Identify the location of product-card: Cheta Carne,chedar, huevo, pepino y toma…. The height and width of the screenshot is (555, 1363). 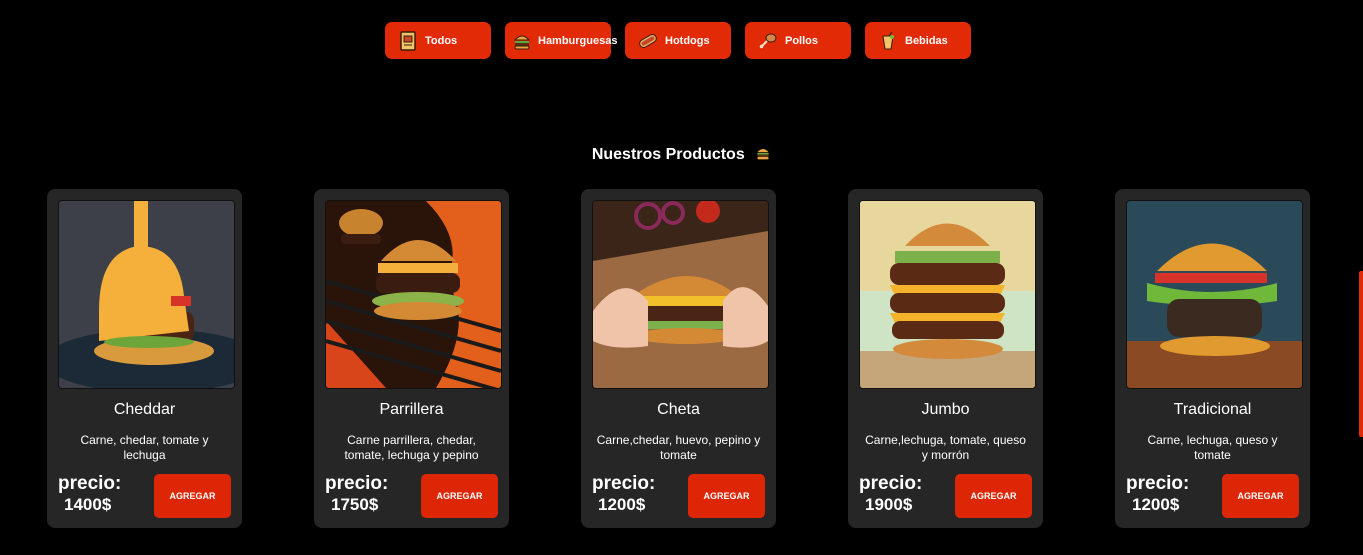
(678, 358).